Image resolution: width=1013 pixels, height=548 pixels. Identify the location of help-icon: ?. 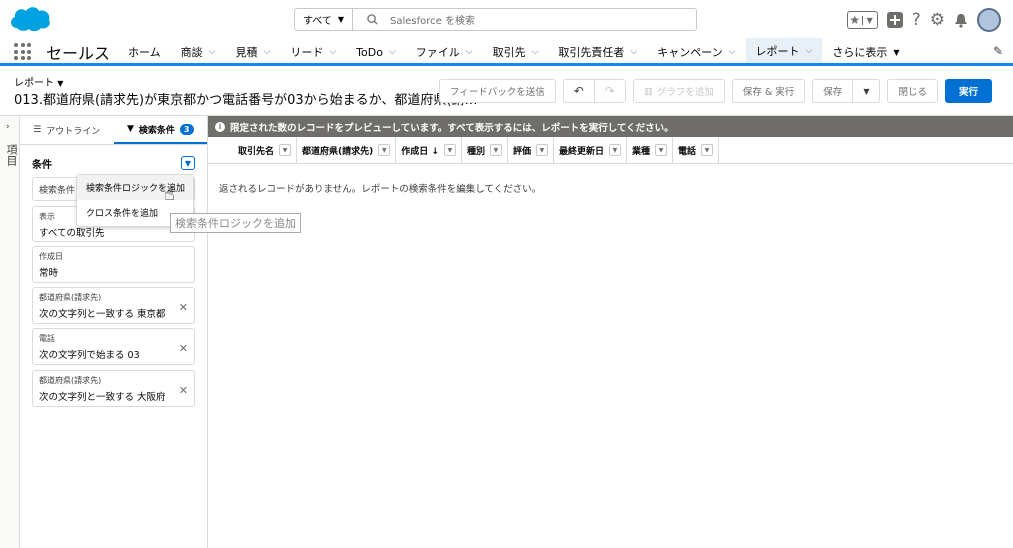
(916, 20).